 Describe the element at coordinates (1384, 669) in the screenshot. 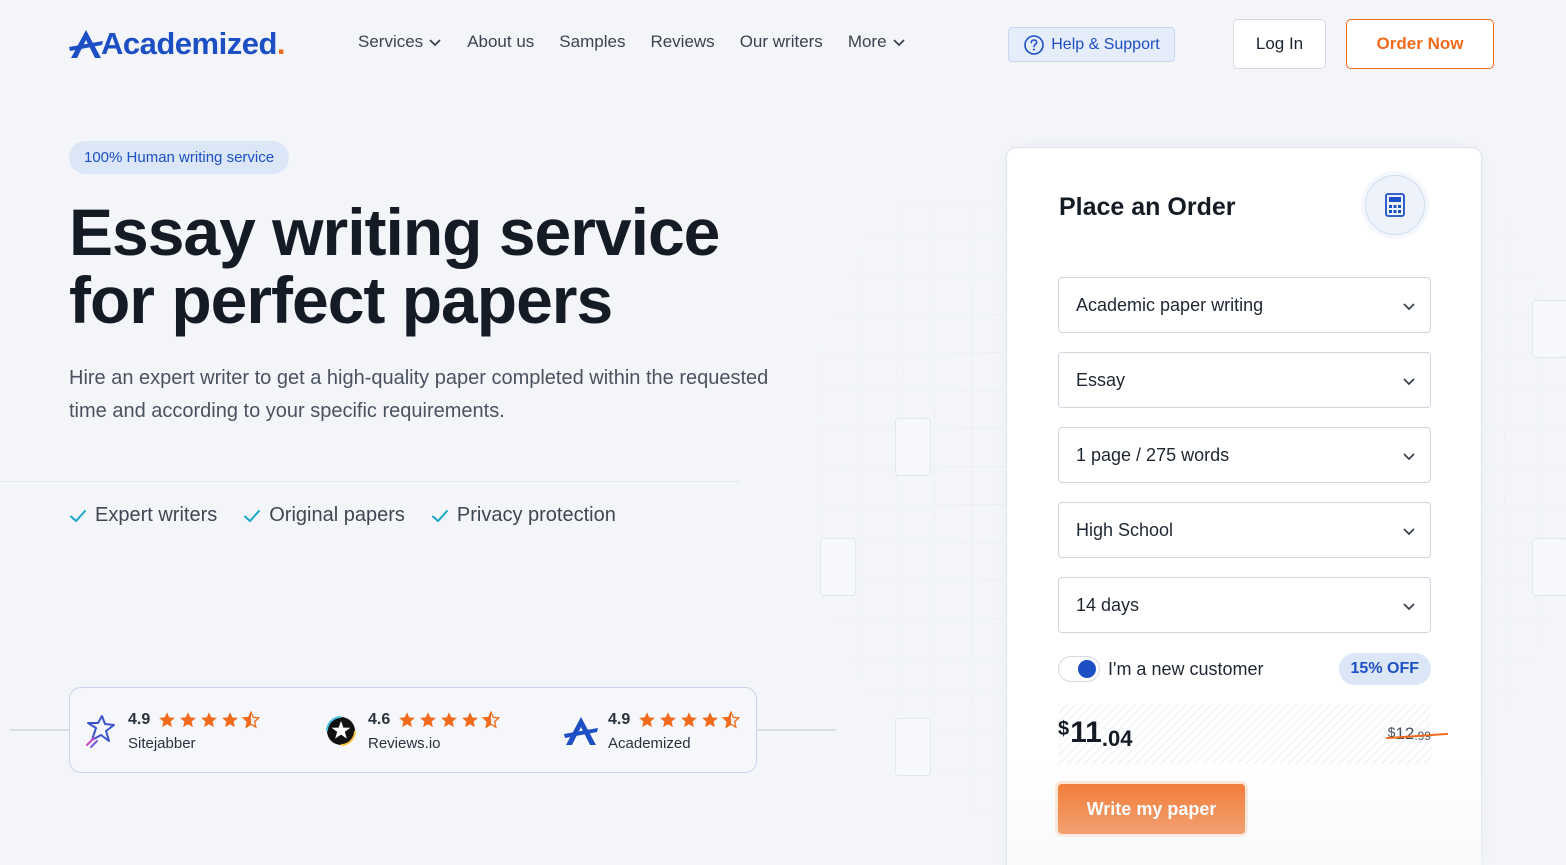

I see `discount-badge: 15% OFF` at that location.